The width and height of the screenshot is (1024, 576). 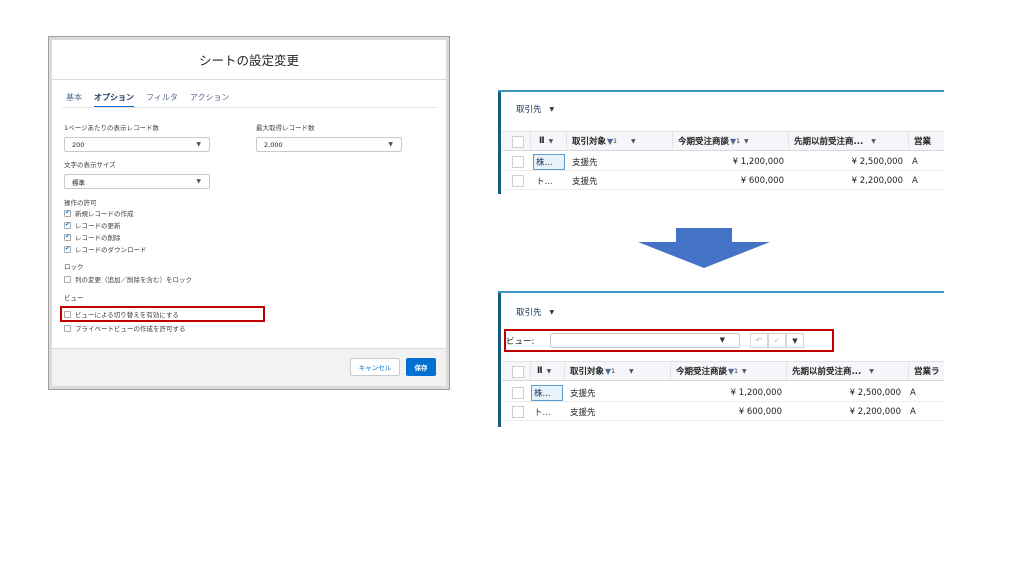 What do you see at coordinates (759, 340) in the screenshot?
I see `undo-button: ↶` at bounding box center [759, 340].